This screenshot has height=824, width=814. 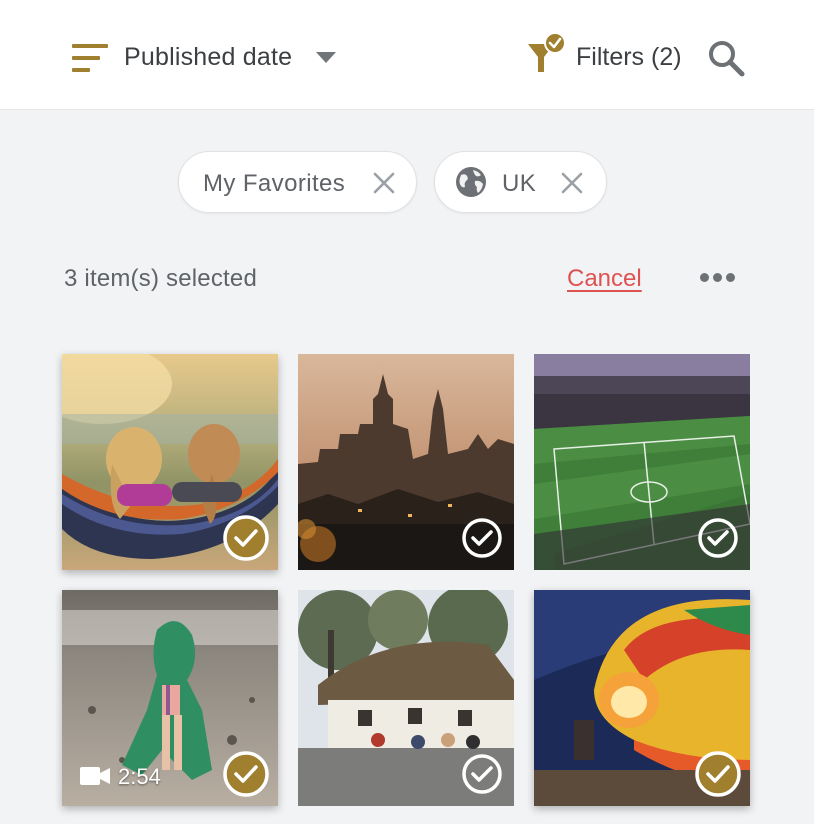 I want to click on video-camera-icon, so click(x=95, y=776).